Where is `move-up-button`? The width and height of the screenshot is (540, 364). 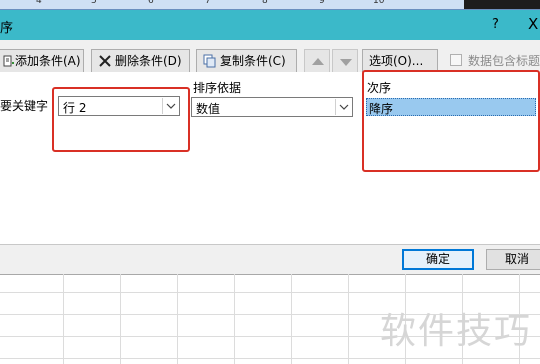 move-up-button is located at coordinates (317, 61).